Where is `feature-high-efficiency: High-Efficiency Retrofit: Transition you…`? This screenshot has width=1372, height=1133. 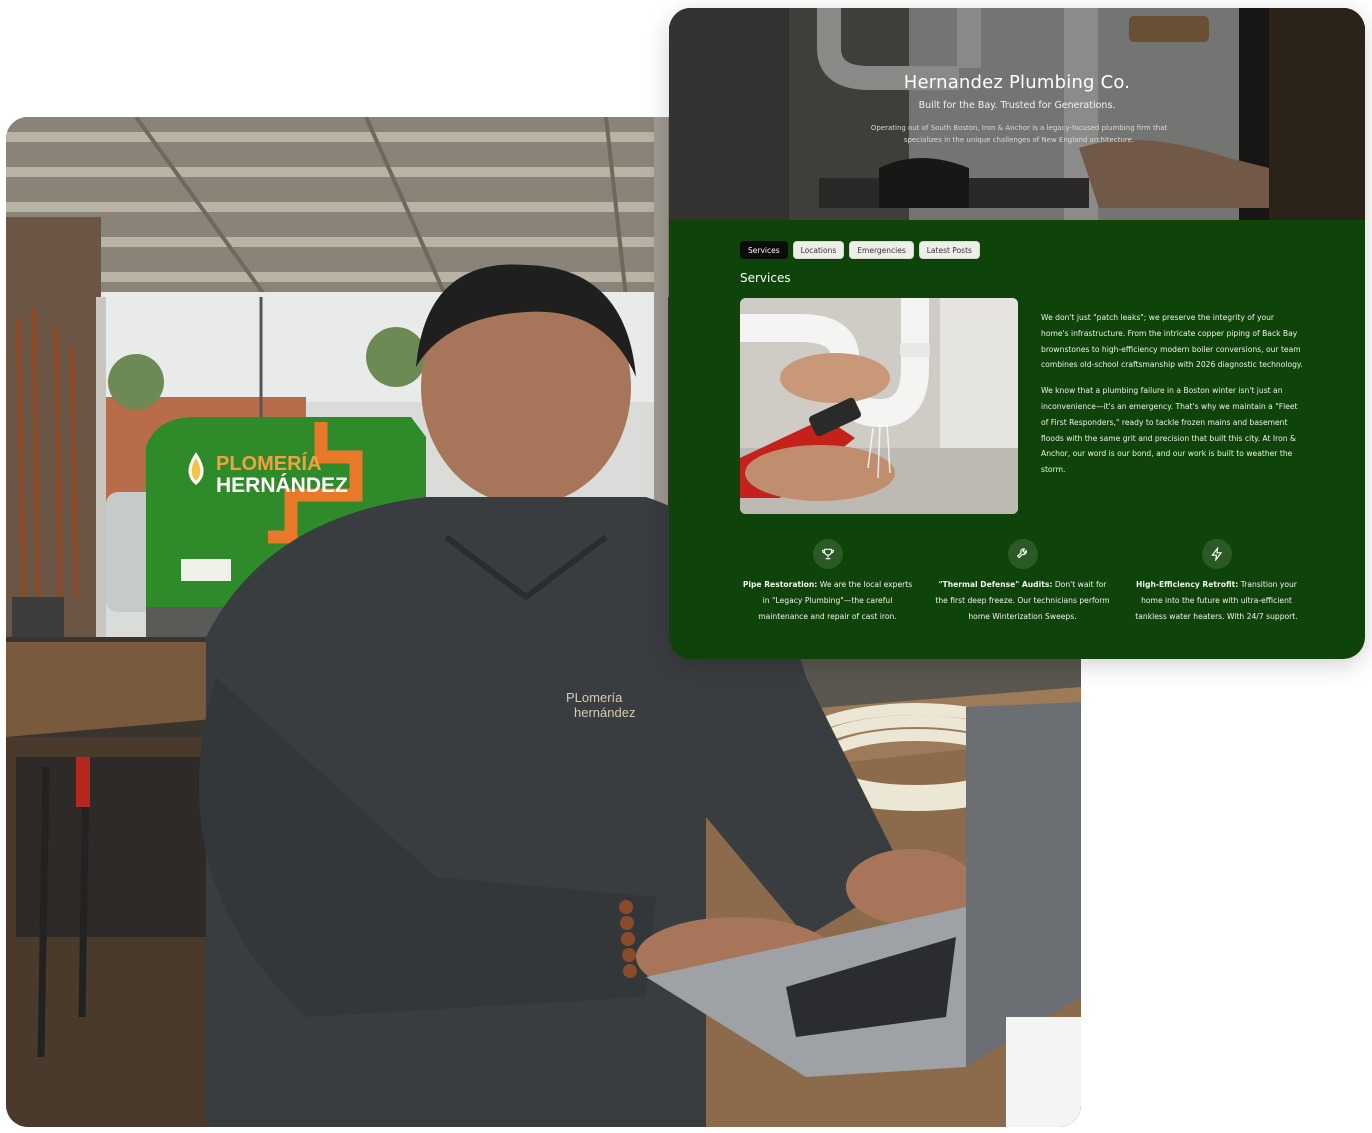
feature-high-efficiency: High-Efficiency Retrofit: Transition you… is located at coordinates (1216, 582).